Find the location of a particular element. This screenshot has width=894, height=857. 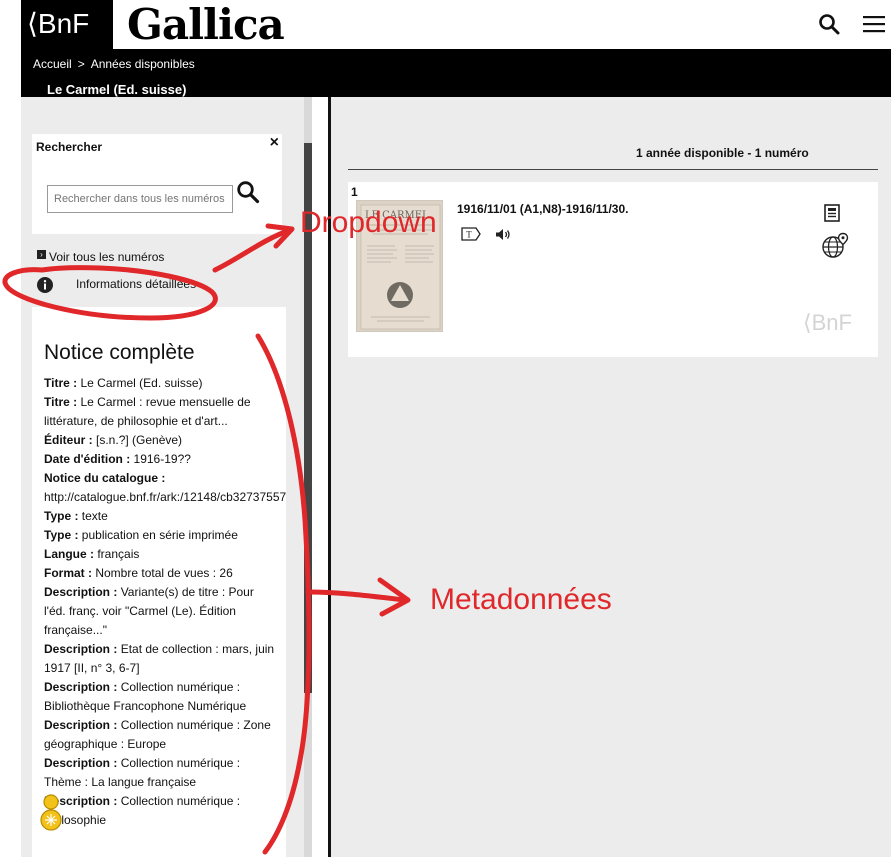

chevron-right-icon: › is located at coordinates (41, 254).